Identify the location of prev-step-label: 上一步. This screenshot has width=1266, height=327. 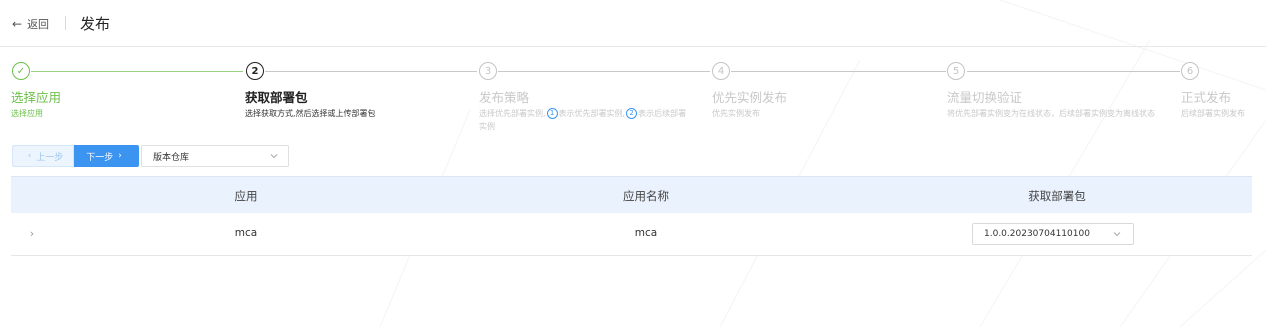
(50, 157).